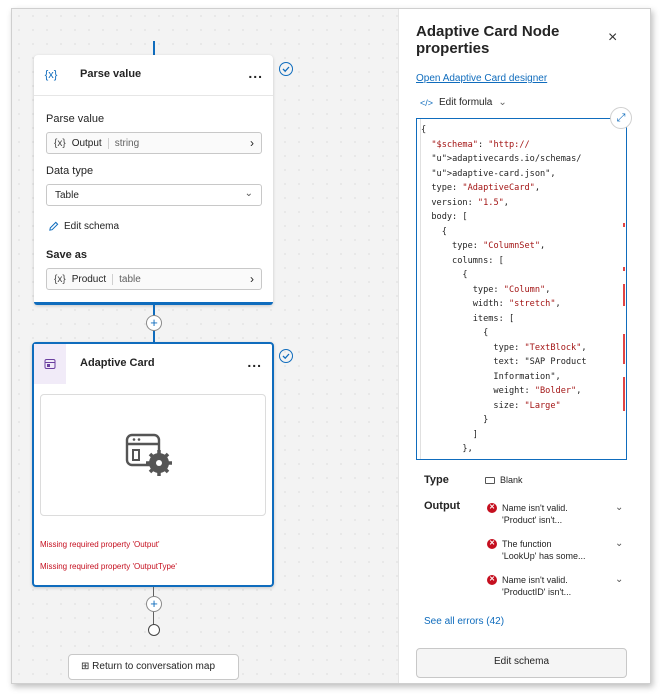 The image size is (661, 696). I want to click on edit-schema-button: Edit schema, so click(521, 663).